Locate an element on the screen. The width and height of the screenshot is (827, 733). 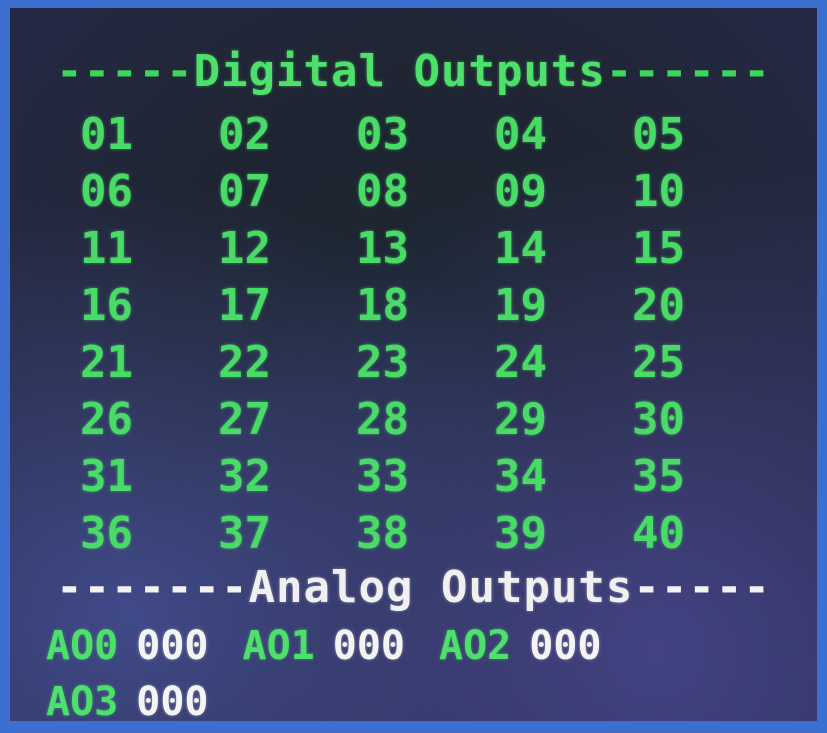
digital-output-07: 07 is located at coordinates (244, 191).